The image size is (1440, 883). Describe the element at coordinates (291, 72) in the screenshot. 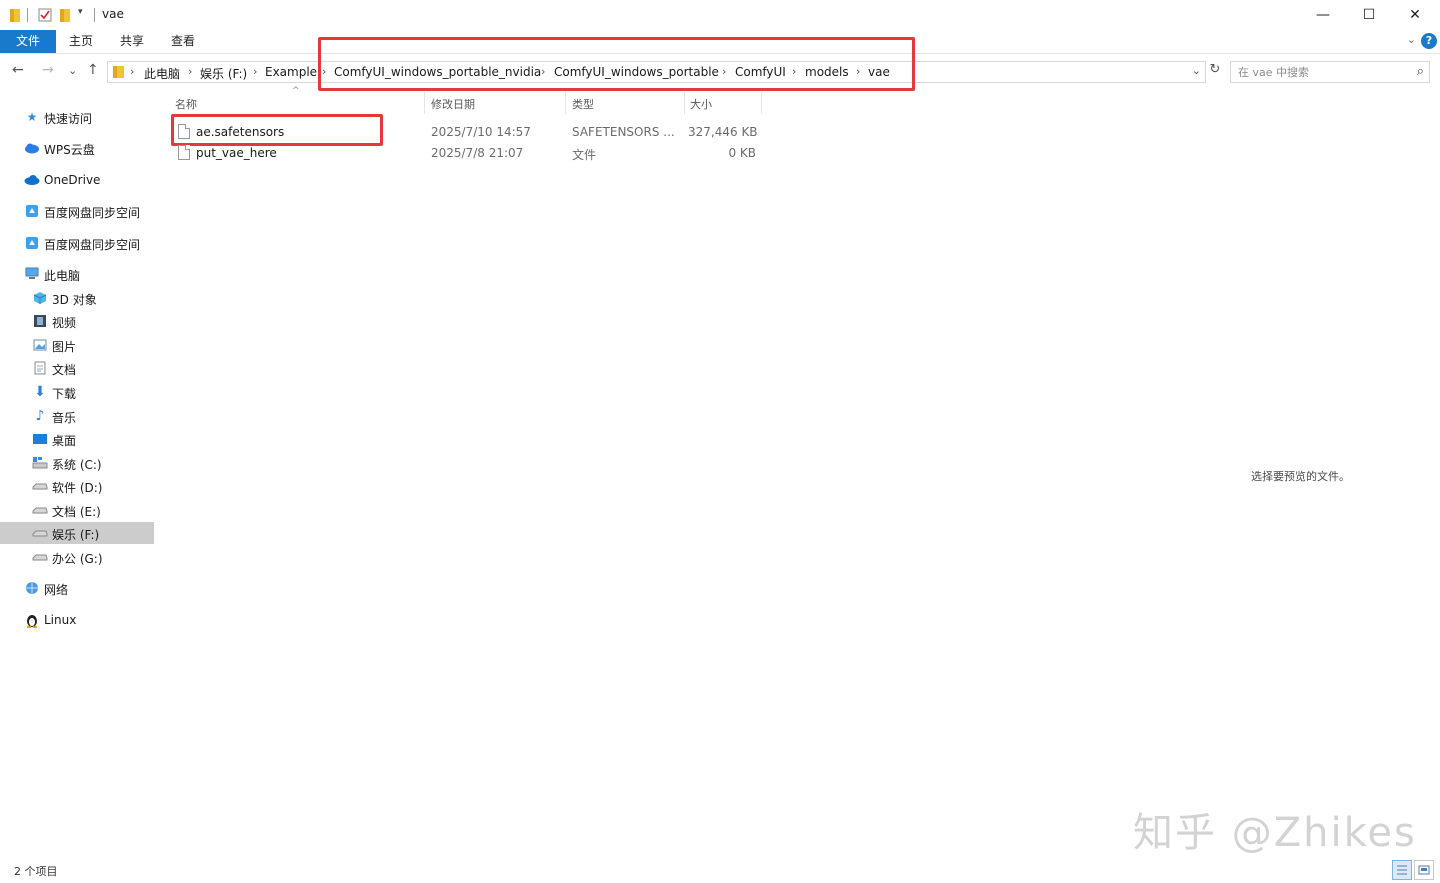

I see `breadcrumb-example: Example` at that location.